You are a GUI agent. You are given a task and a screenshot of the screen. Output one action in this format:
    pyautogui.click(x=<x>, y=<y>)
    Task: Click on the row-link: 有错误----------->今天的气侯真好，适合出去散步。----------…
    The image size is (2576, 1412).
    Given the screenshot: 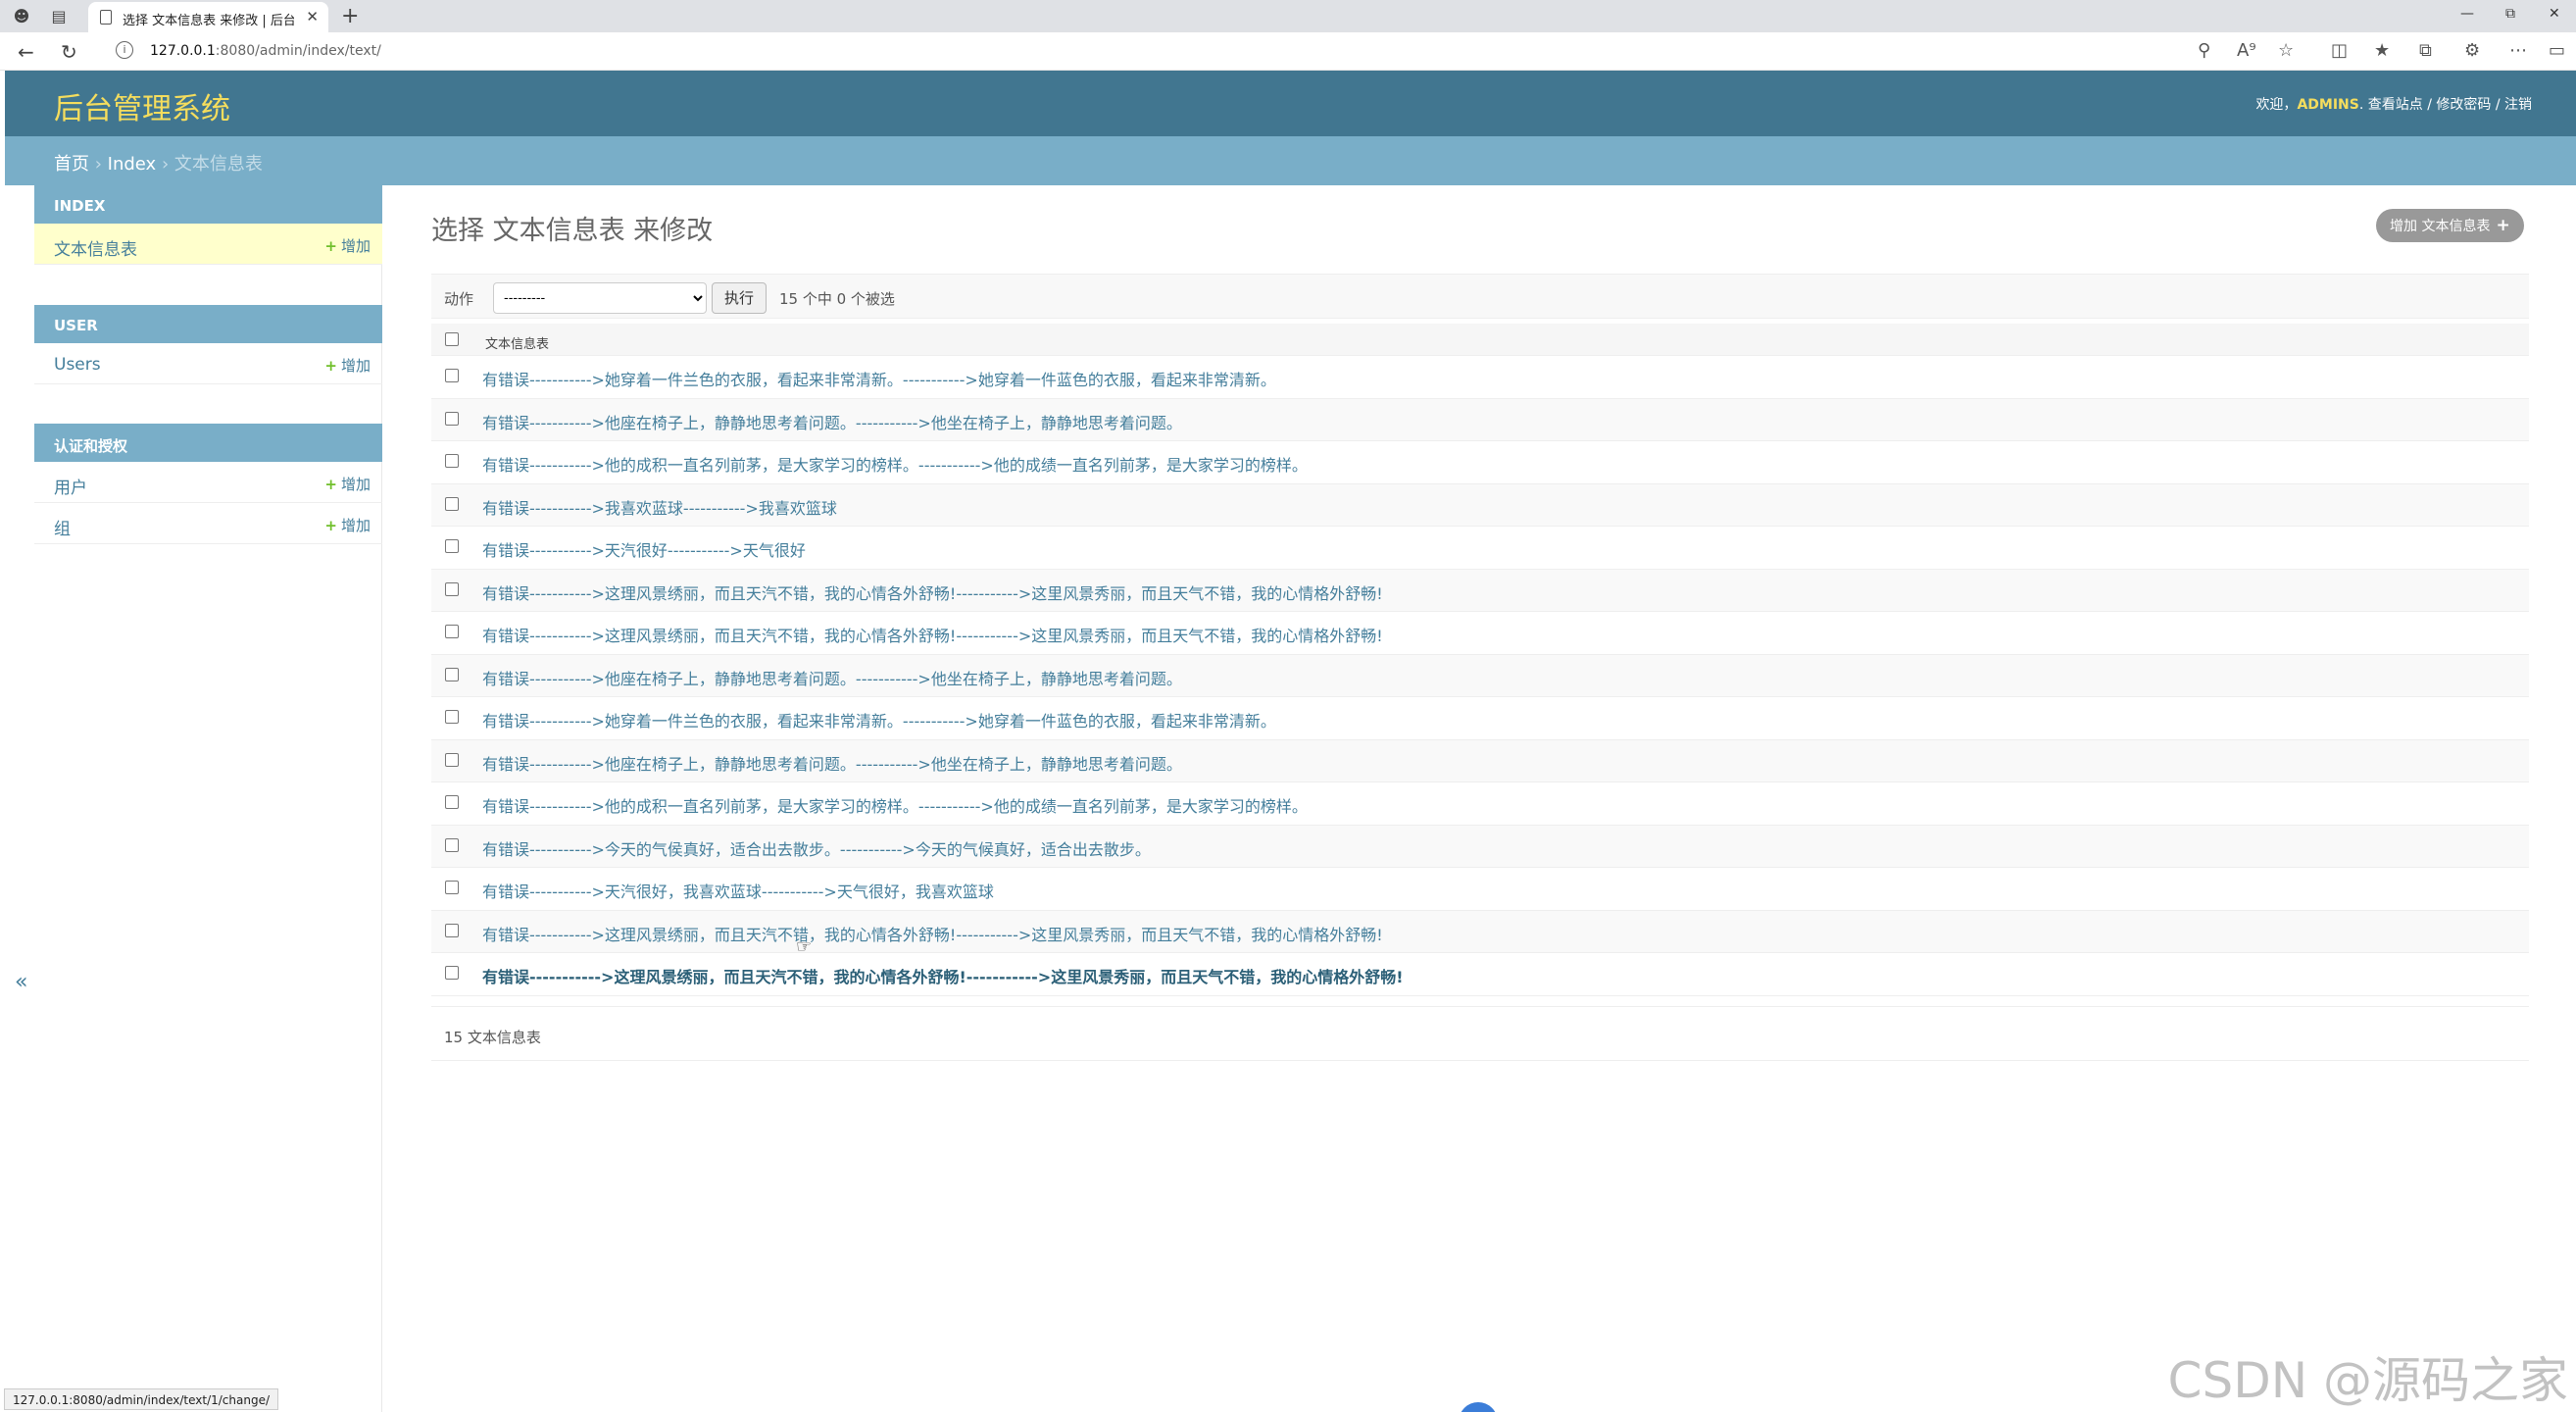 What is the action you would take?
    pyautogui.click(x=816, y=848)
    